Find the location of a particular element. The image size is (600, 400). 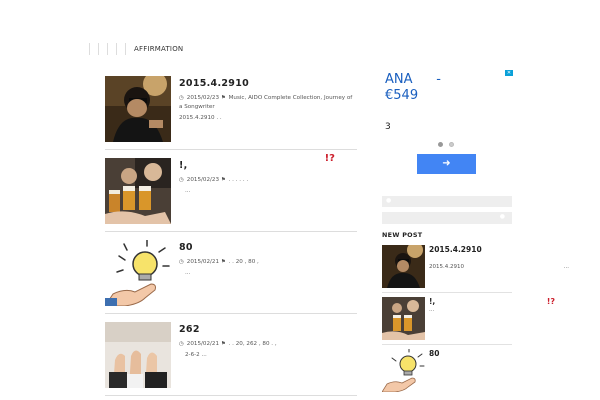

search-input: ● is located at coordinates (447, 201).